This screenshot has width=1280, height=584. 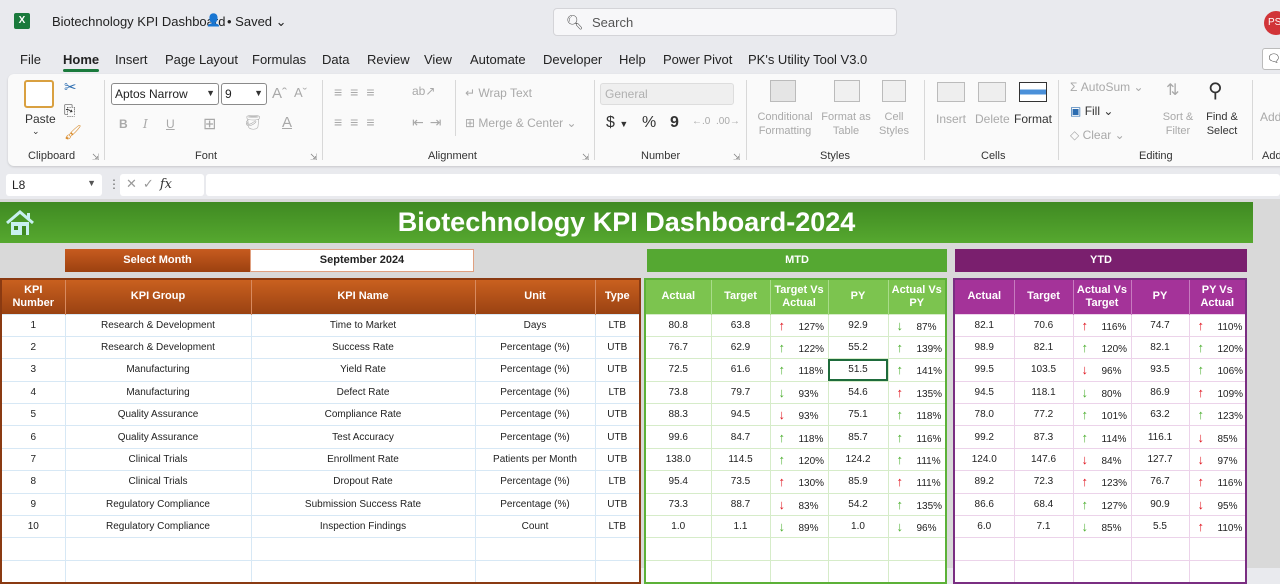 I want to click on kpi-number: 3, so click(x=33, y=370).